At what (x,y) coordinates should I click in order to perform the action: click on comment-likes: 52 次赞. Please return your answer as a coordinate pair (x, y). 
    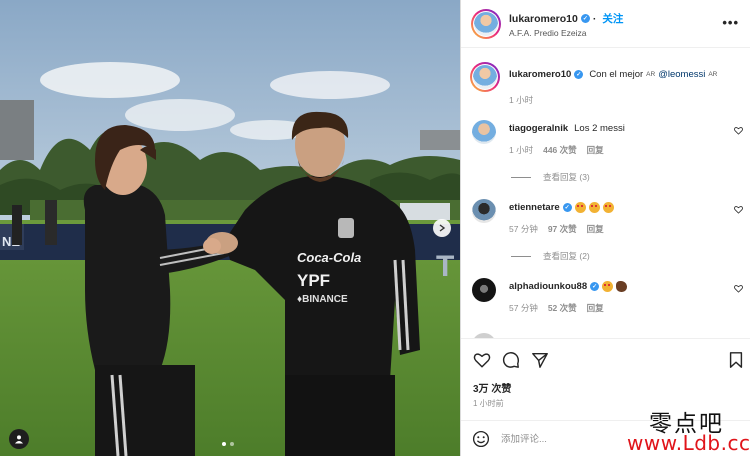
    Looking at the image, I should click on (562, 308).